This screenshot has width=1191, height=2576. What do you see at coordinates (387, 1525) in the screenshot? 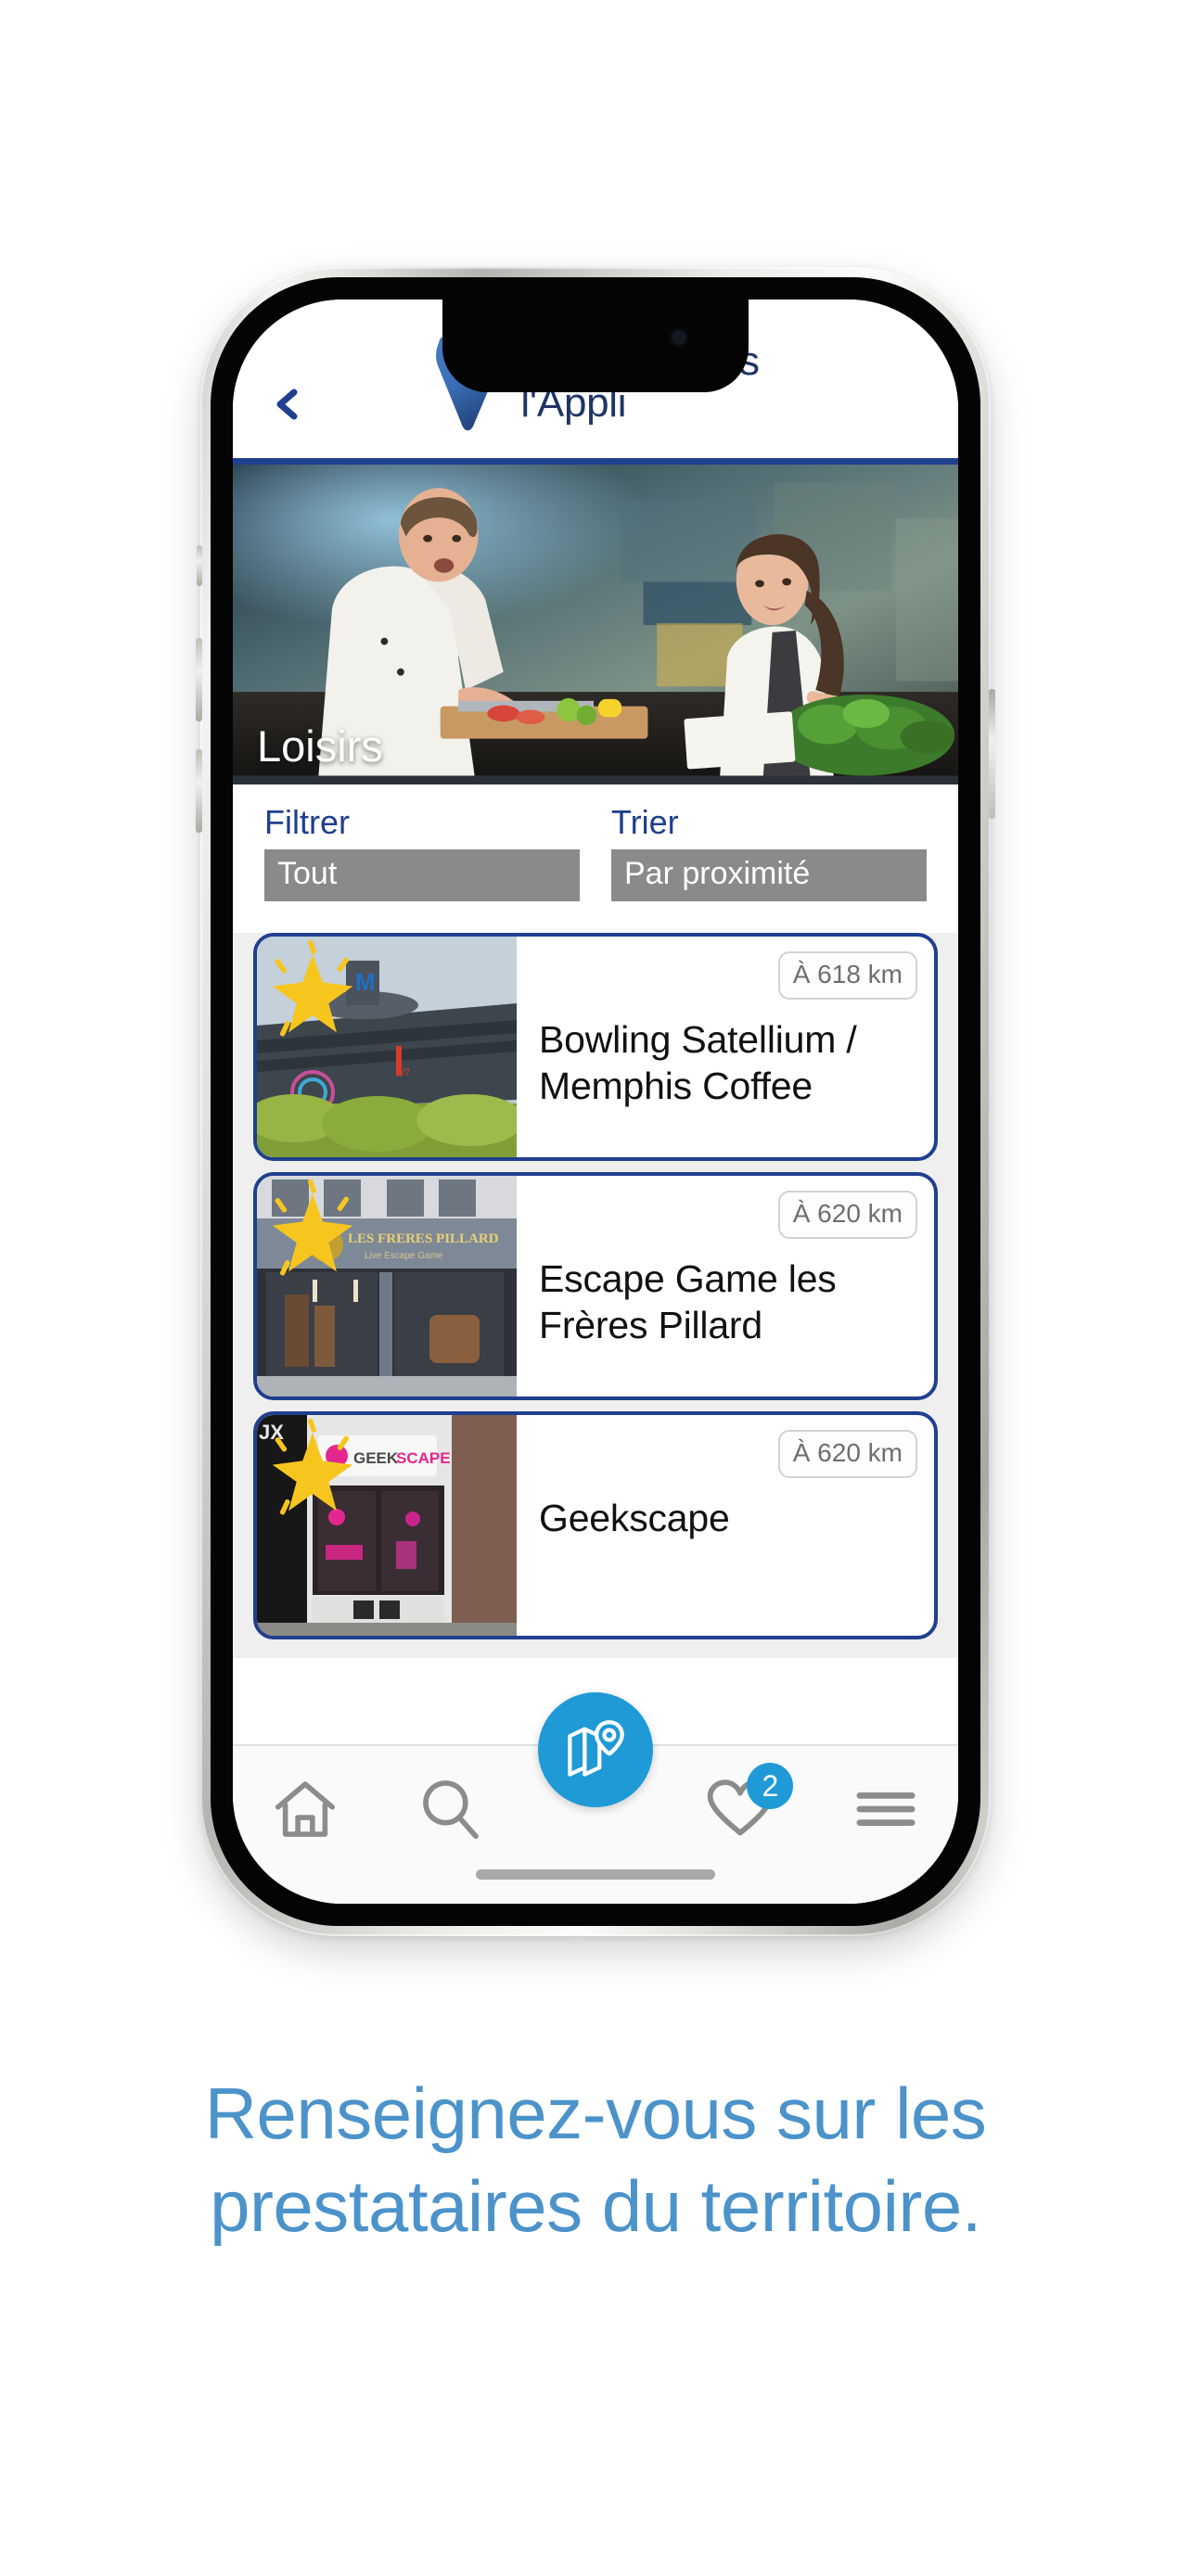
I see `list-item-thumbnail: JX GEEK SCAPE` at bounding box center [387, 1525].